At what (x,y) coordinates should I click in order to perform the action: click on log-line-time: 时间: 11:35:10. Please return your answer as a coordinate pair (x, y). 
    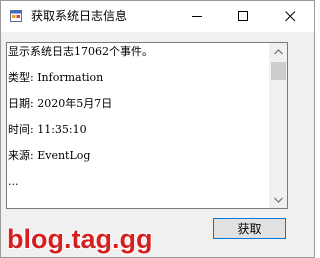
    Looking at the image, I should click on (47, 129).